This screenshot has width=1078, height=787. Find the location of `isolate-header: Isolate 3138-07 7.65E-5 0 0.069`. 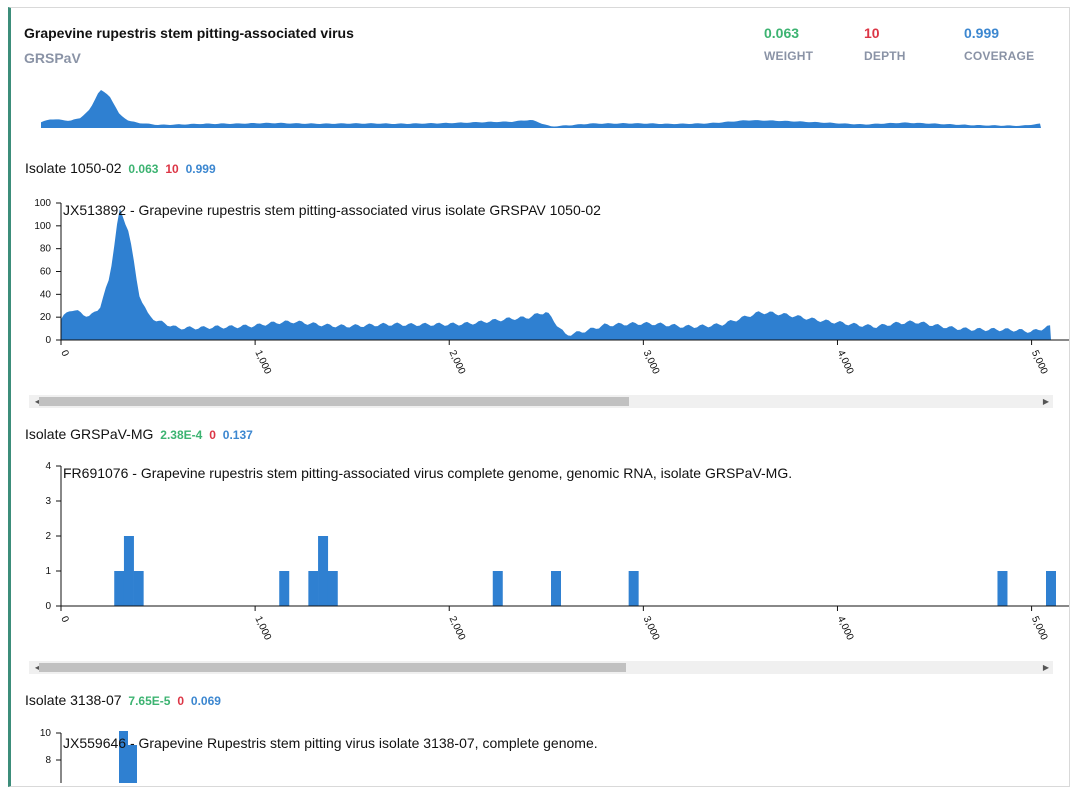

isolate-header: Isolate 3138-07 7.65E-5 0 0.069 is located at coordinates (123, 700).